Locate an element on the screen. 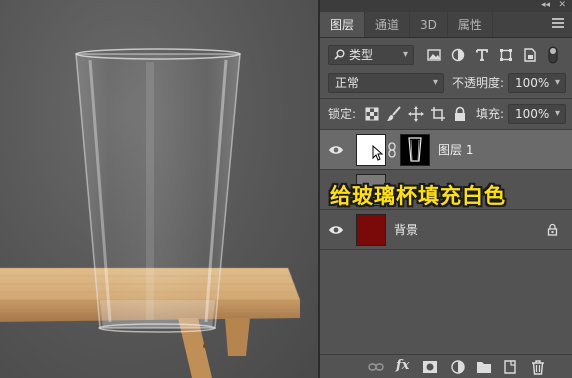 This screenshot has height=378, width=572. lock-position-icon is located at coordinates (416, 114).